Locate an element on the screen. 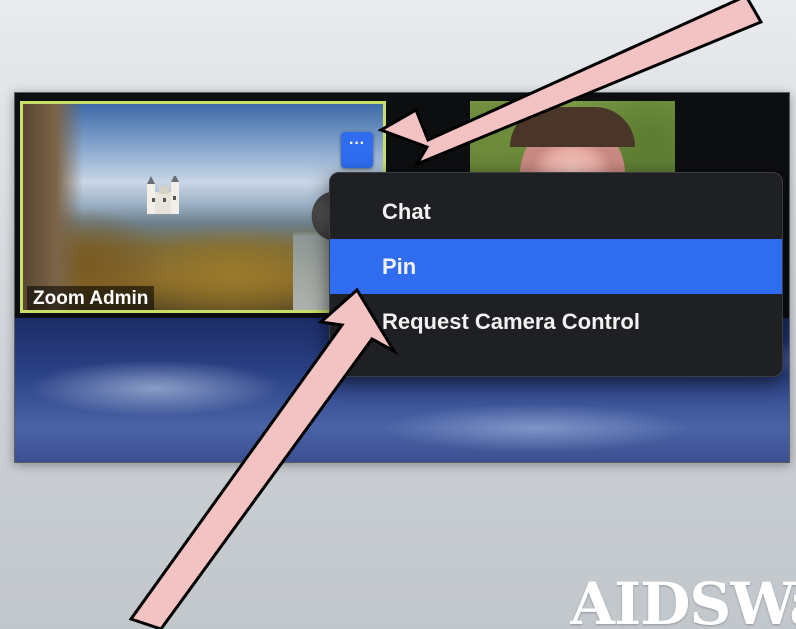 The width and height of the screenshot is (796, 629). video-feed-scenery is located at coordinates (53, 207).